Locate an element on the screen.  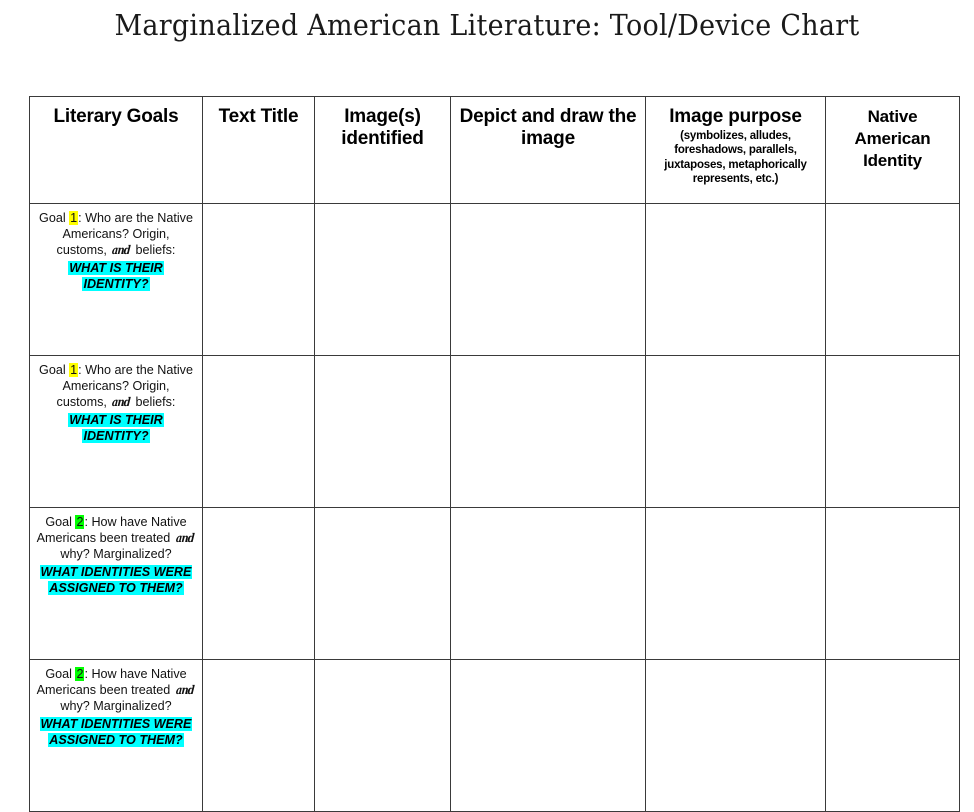
column-header-depict-and-draw: Depict and draw the image is located at coordinates (548, 150).